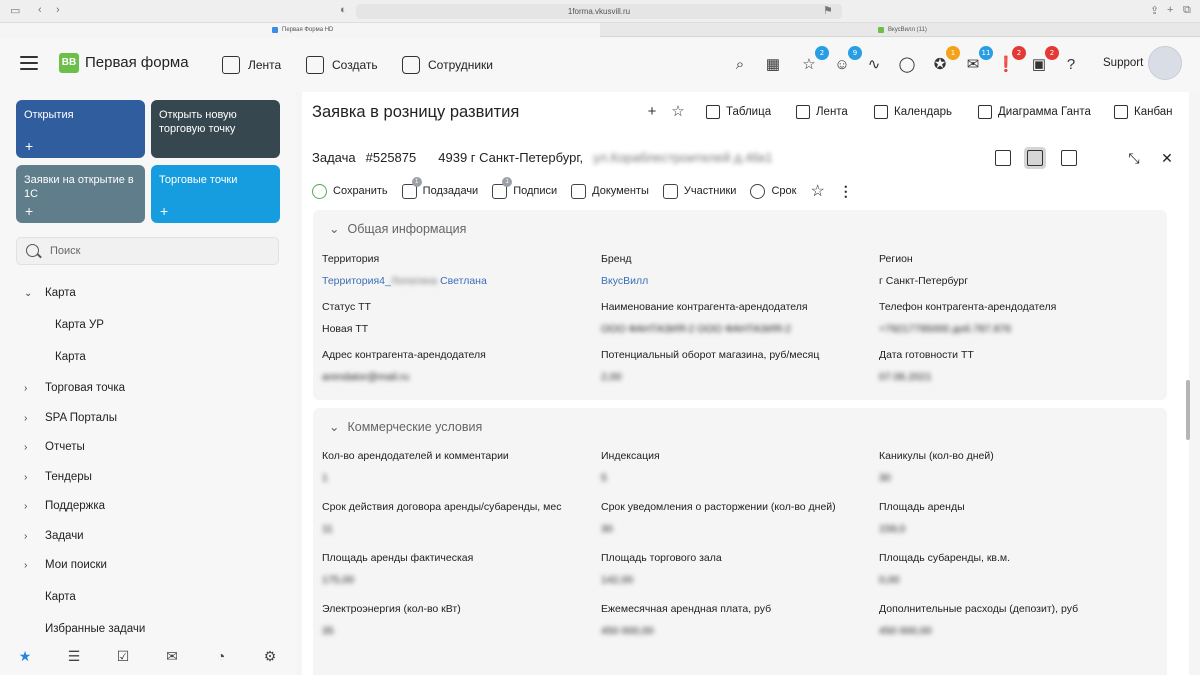 The image size is (1200, 675). Describe the element at coordinates (738, 112) in the screenshot. I see `view-table: Таблица` at that location.